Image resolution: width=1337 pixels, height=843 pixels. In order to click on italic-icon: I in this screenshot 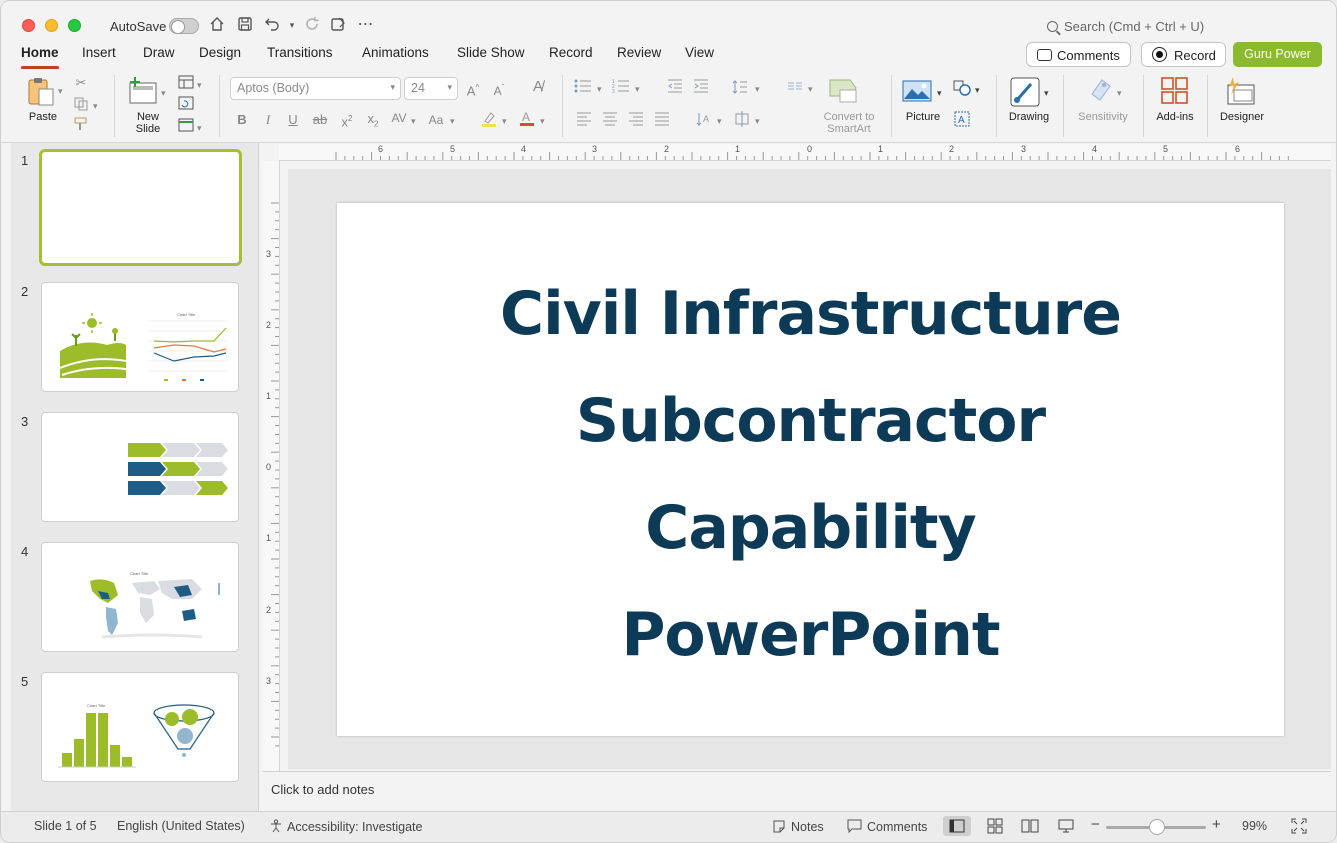, I will do `click(268, 120)`.